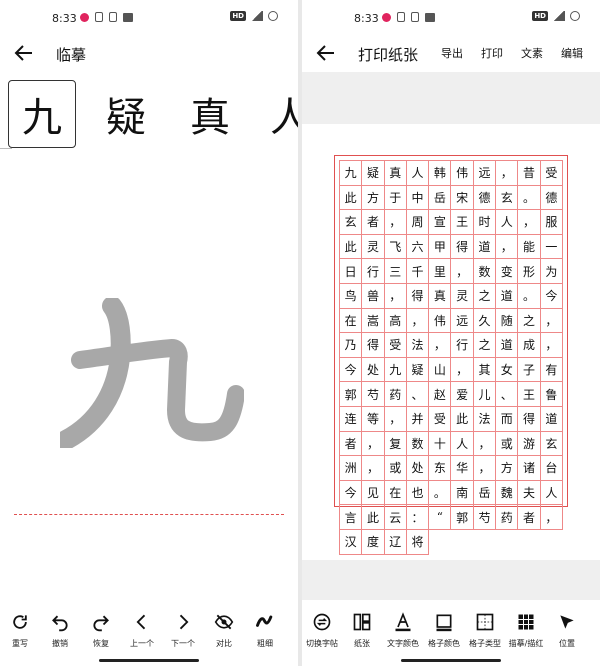 The height and width of the screenshot is (666, 600). I want to click on next-button: 下一个, so click(183, 630).